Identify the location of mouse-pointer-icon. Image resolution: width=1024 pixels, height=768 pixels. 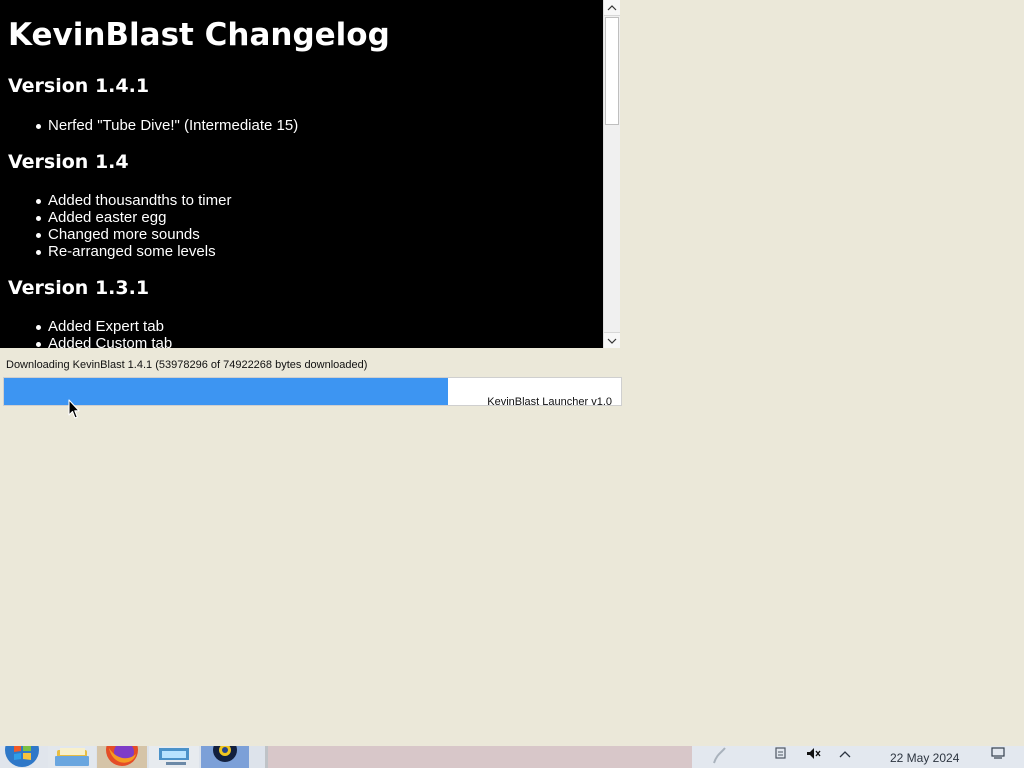
(74, 409).